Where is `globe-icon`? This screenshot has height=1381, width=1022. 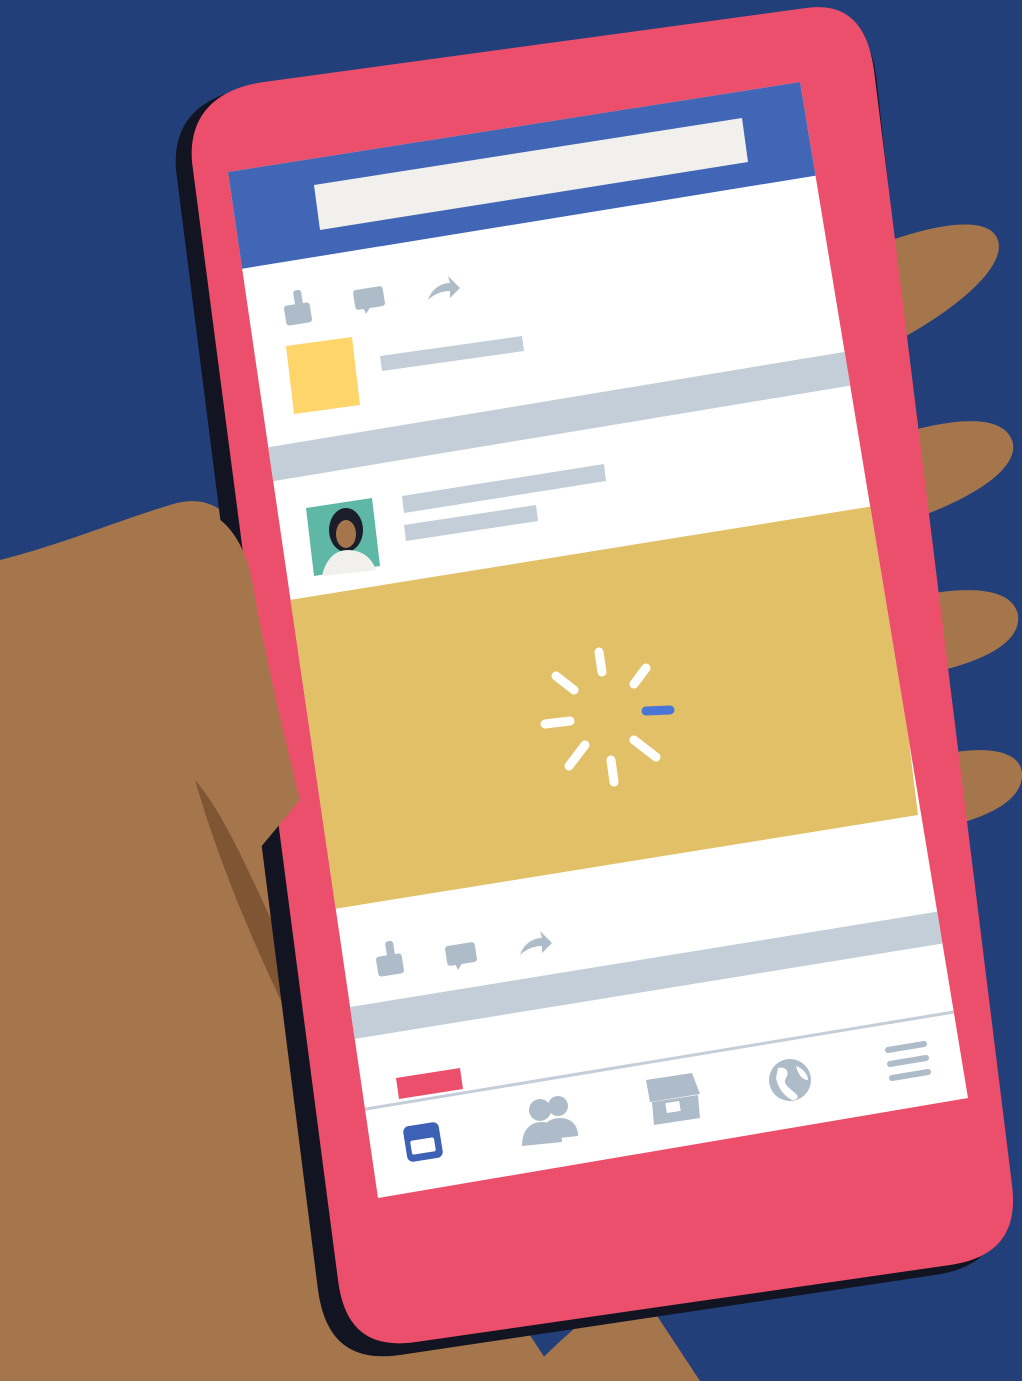 globe-icon is located at coordinates (790, 1080).